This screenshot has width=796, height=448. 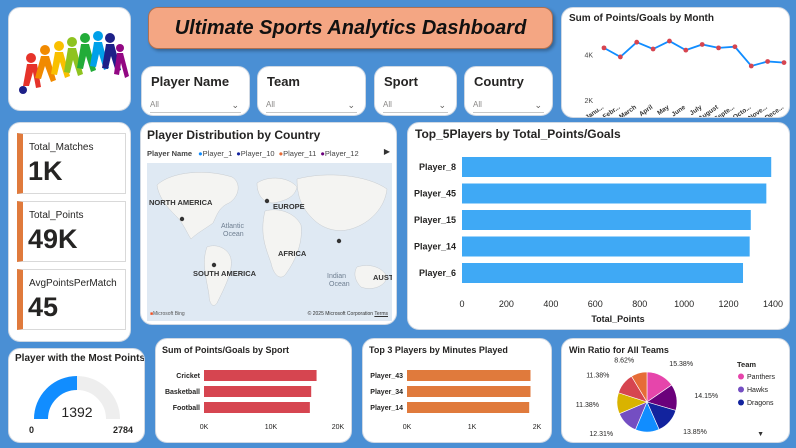 I want to click on legend-item: ●Player_1, so click(x=215, y=153).